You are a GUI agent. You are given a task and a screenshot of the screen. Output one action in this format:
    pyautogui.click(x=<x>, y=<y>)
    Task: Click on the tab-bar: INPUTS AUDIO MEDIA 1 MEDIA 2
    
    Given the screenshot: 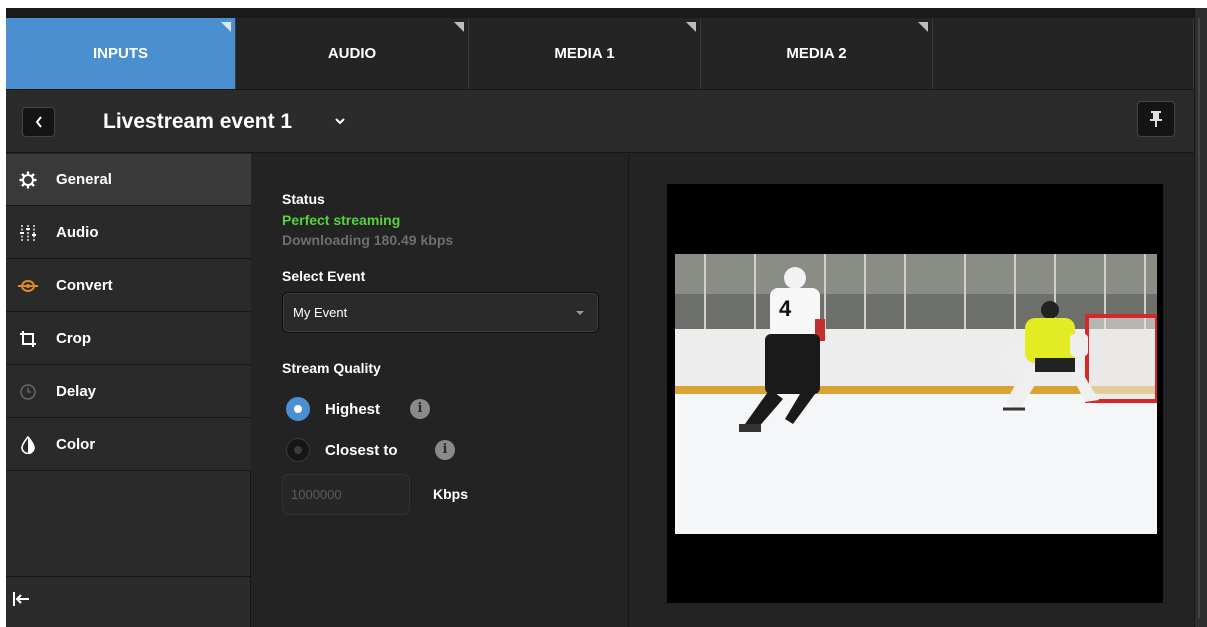 What is the action you would take?
    pyautogui.click(x=600, y=53)
    